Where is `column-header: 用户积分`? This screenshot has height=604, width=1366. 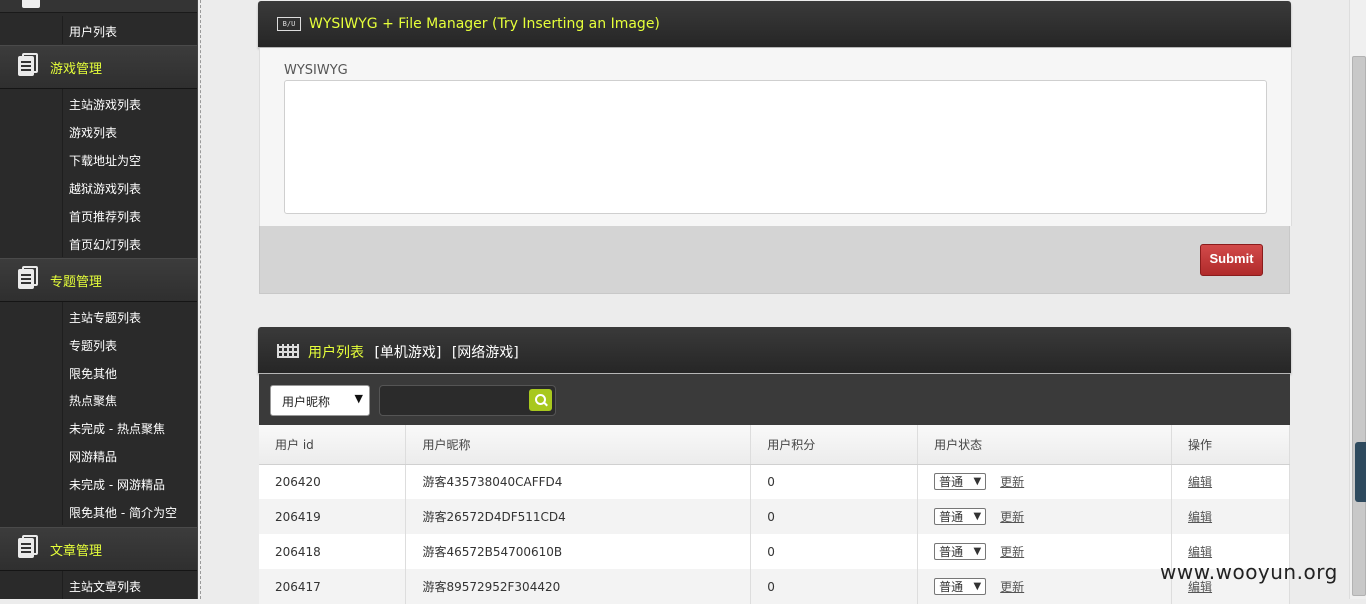
column-header: 用户积分 is located at coordinates (834, 445).